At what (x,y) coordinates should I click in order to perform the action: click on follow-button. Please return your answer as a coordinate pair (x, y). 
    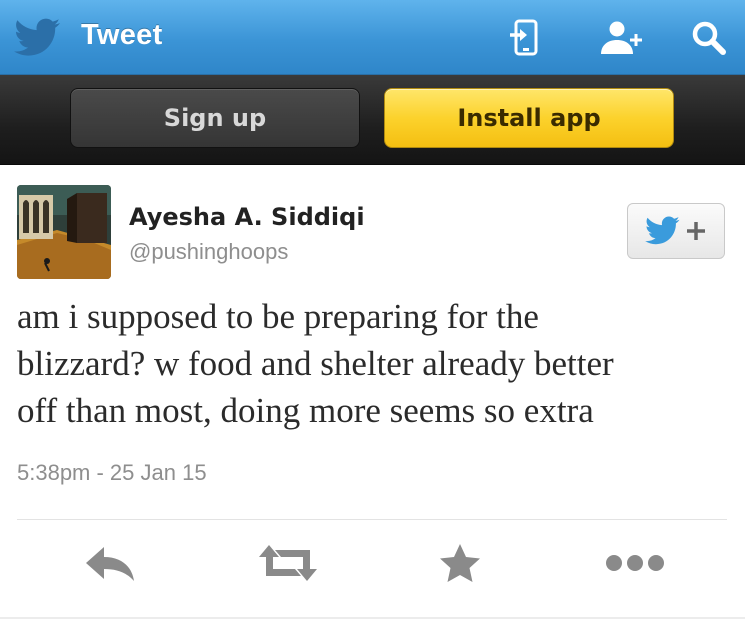
    Looking at the image, I should click on (676, 231).